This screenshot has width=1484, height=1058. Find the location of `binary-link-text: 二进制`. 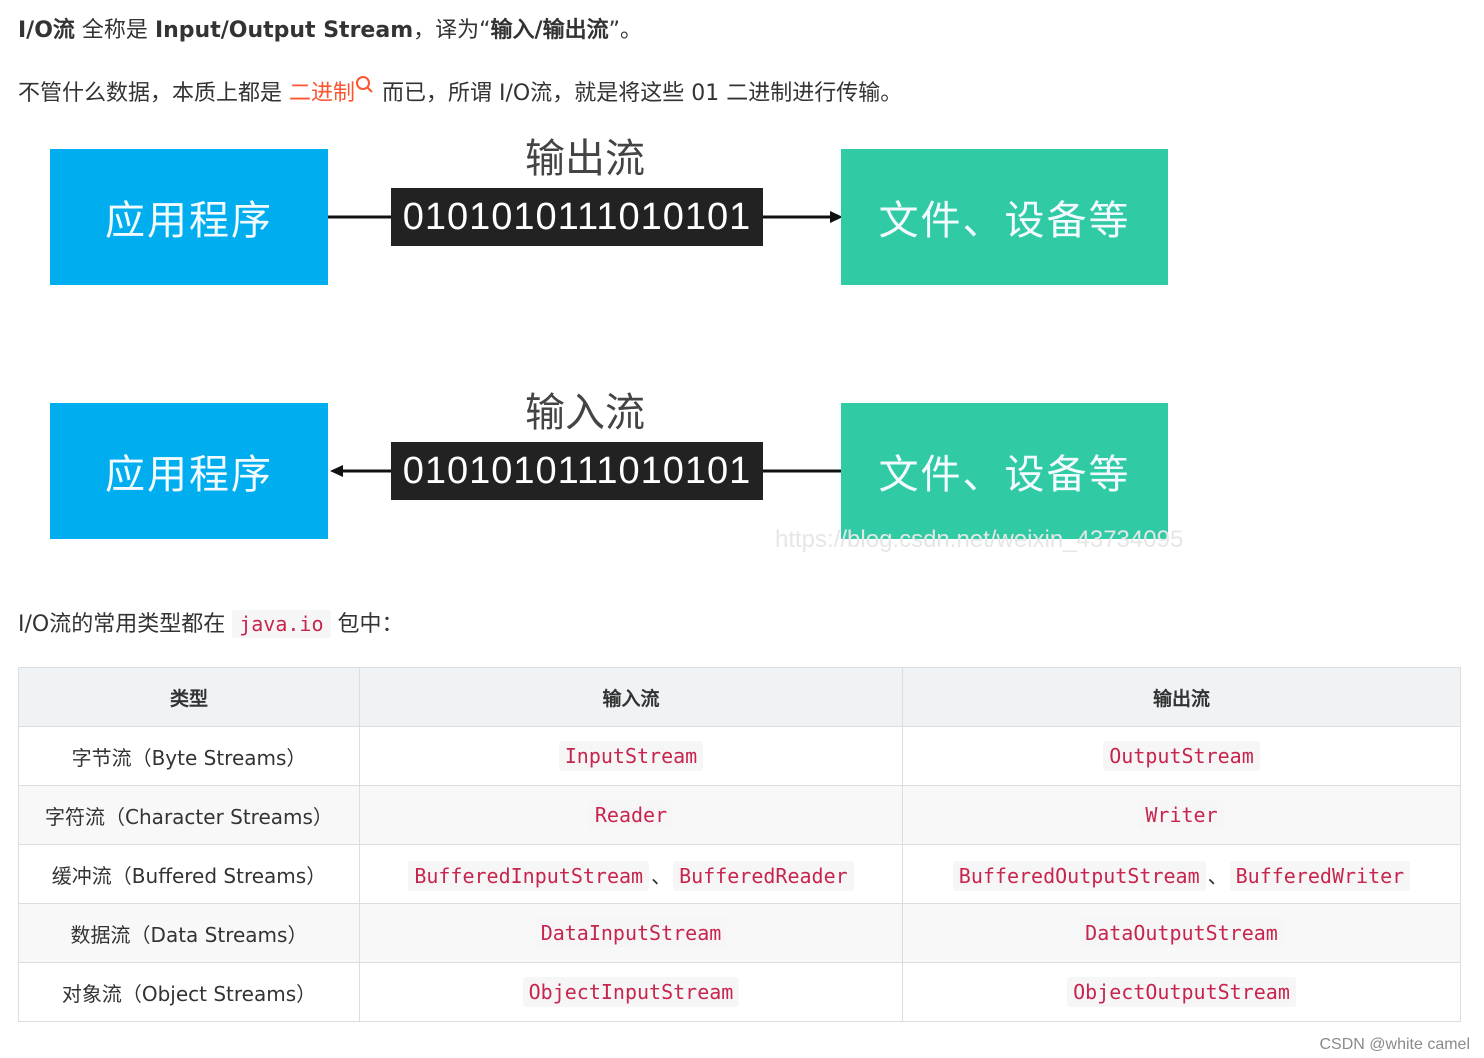

binary-link-text: 二进制 is located at coordinates (322, 93).